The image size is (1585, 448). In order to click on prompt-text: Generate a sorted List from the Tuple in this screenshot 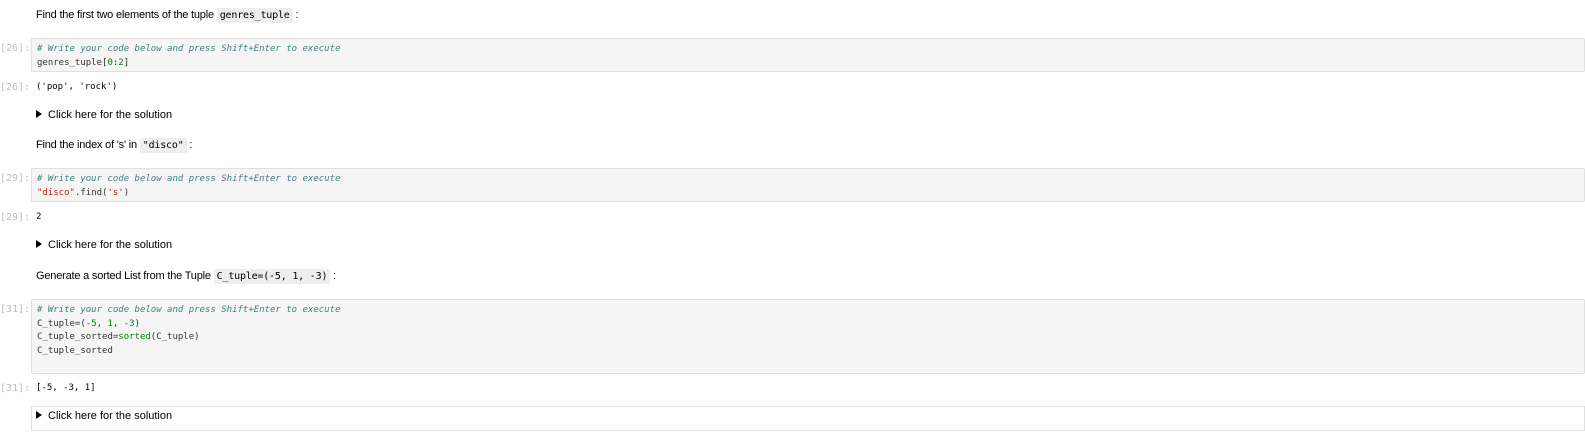, I will do `click(123, 276)`.